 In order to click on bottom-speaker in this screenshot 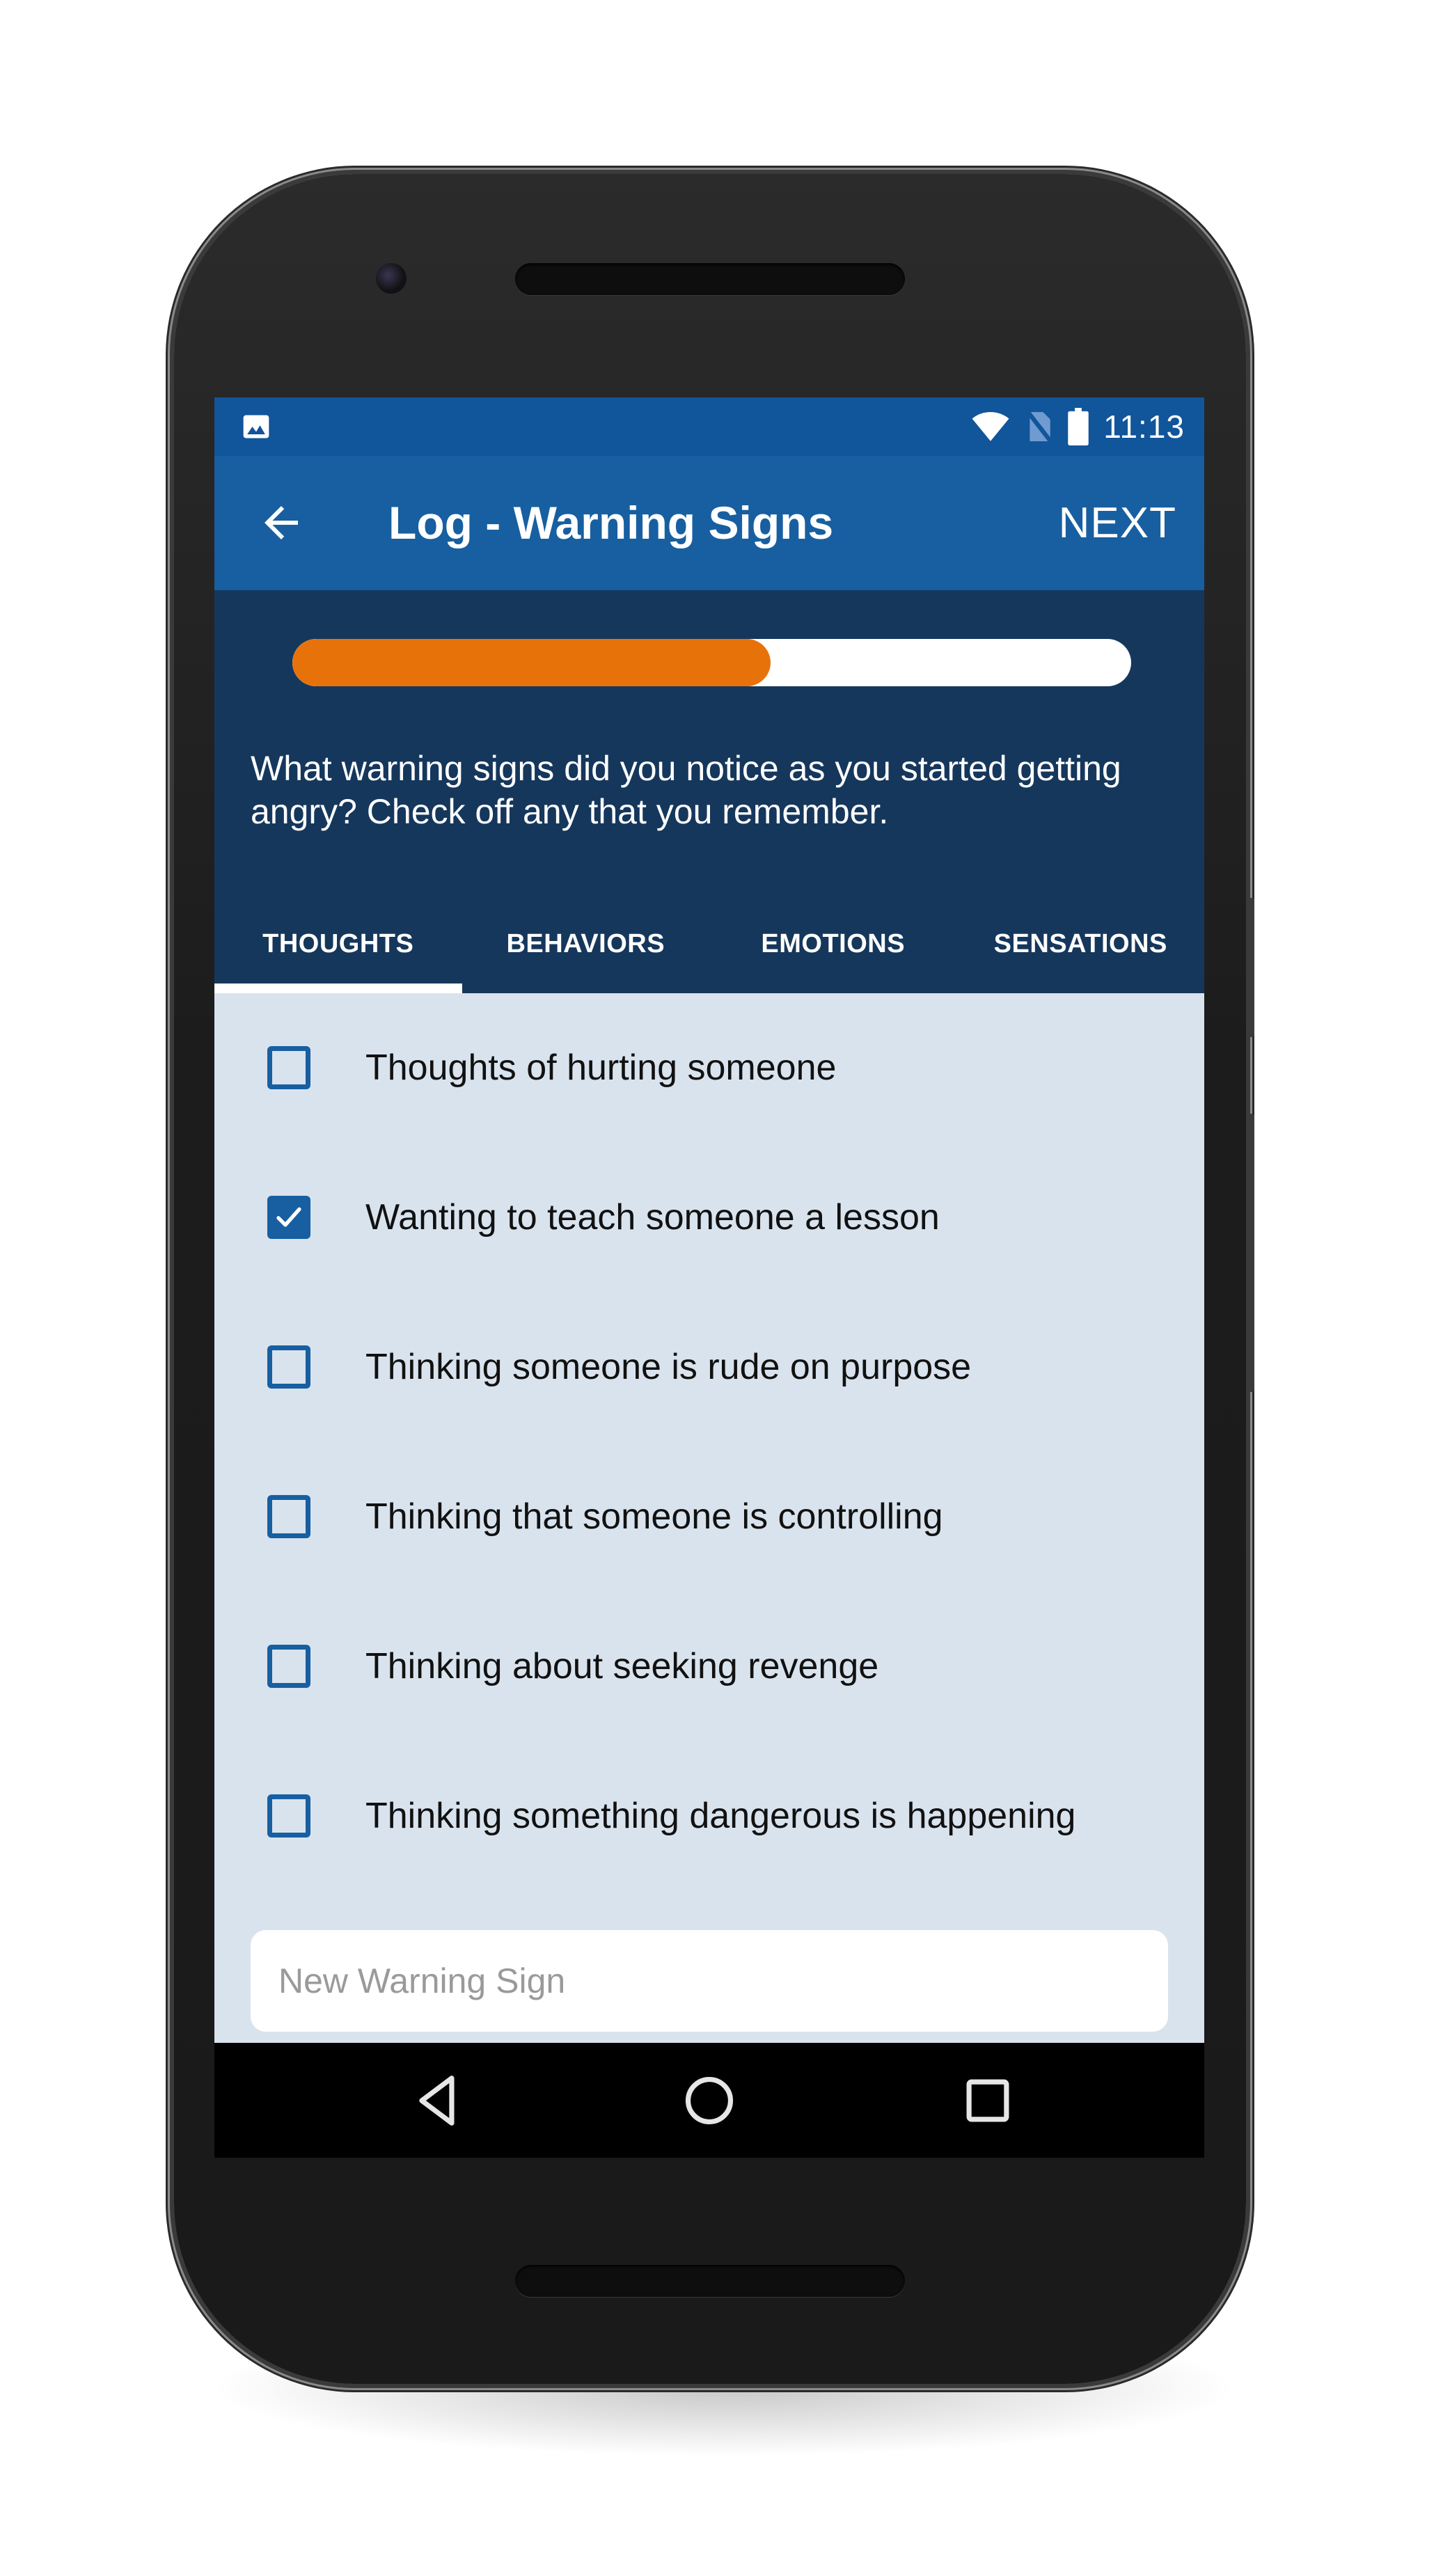, I will do `click(710, 2281)`.